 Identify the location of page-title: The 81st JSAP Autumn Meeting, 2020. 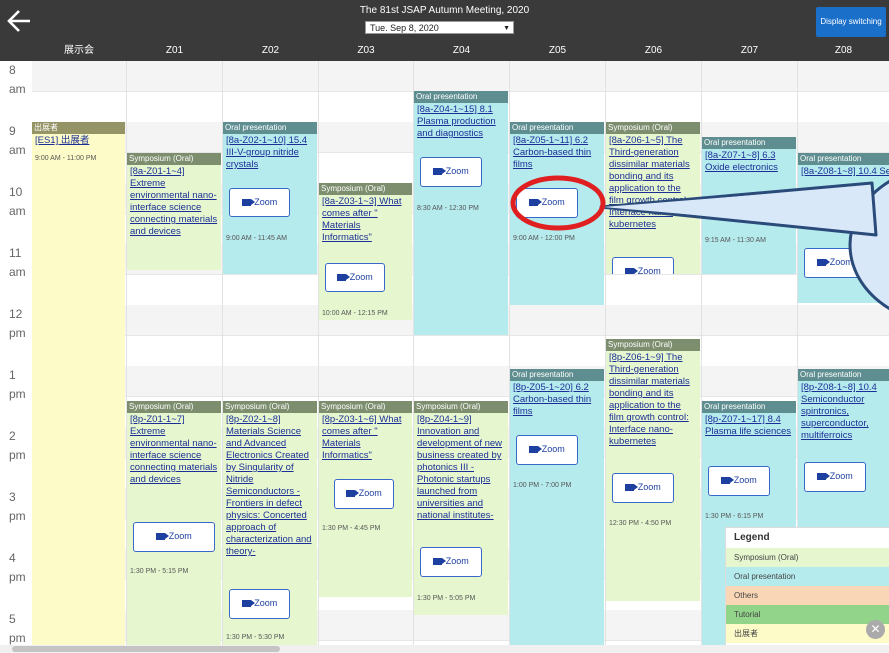
(444, 10).